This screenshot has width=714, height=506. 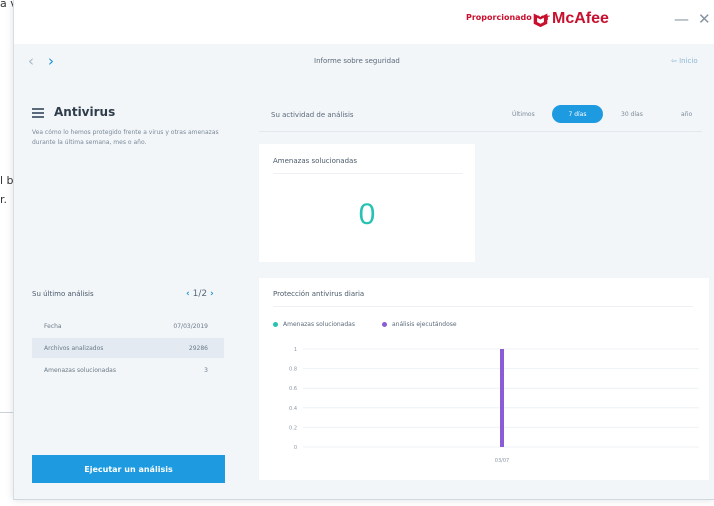 What do you see at coordinates (368, 173) in the screenshot?
I see `card-divider` at bounding box center [368, 173].